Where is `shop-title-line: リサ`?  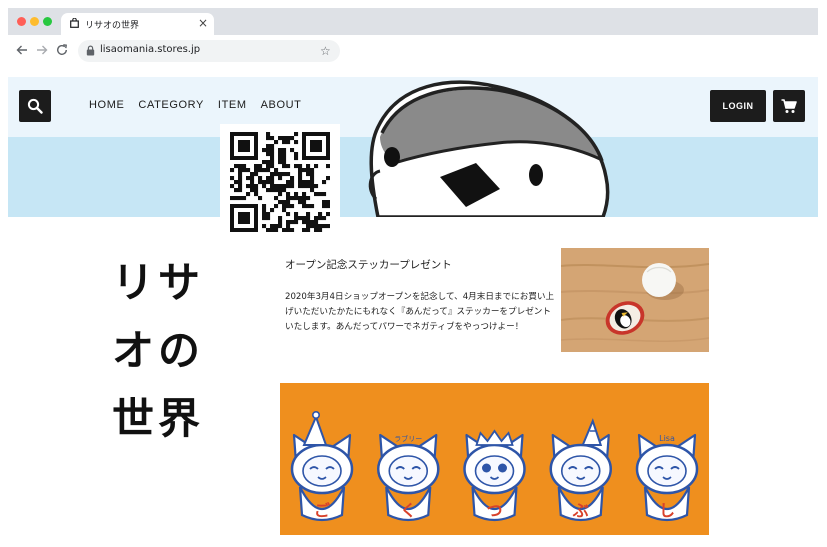
shop-title-line: リサ is located at coordinates (158, 282).